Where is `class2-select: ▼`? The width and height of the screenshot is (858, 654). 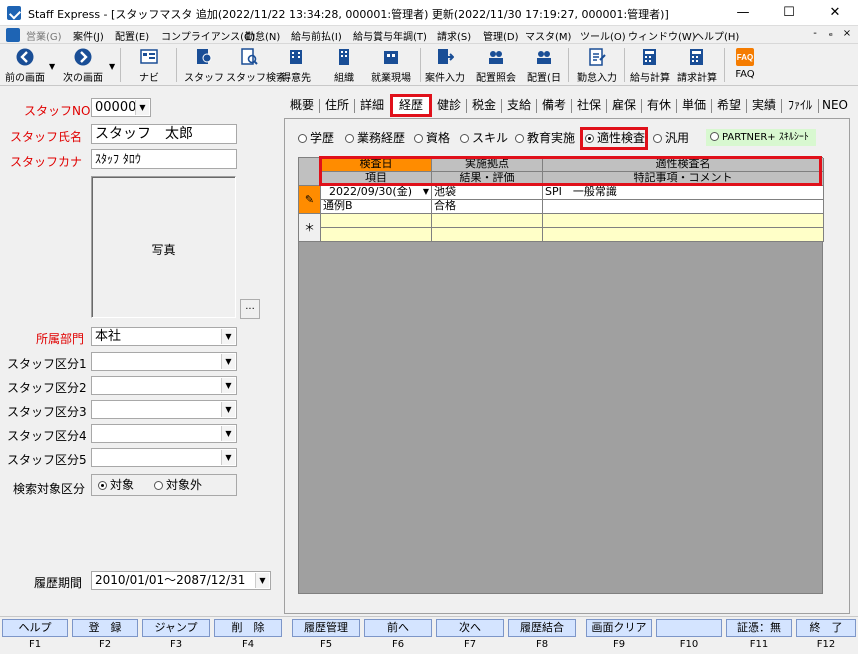 class2-select: ▼ is located at coordinates (164, 385).